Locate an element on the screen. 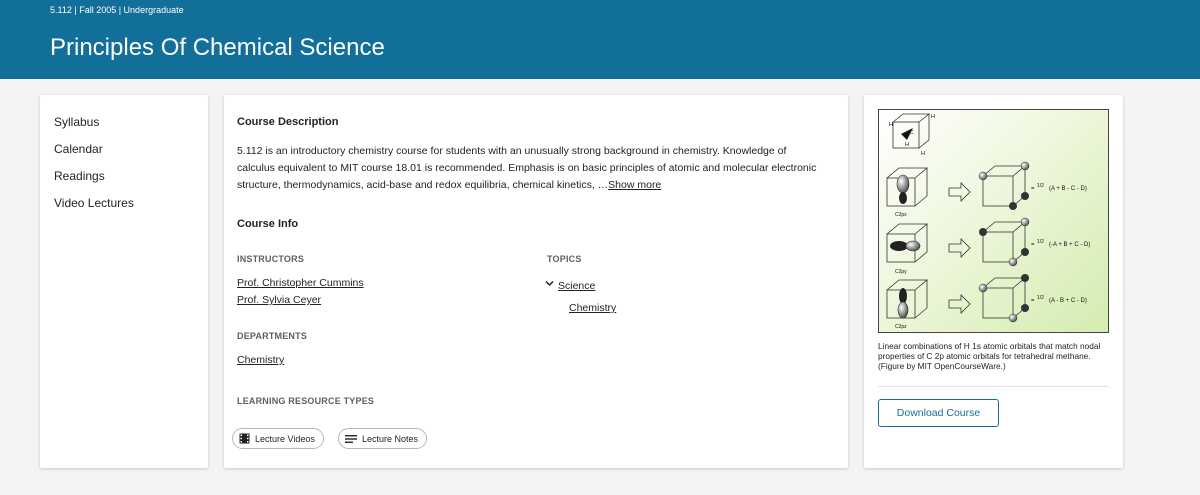  course-info-heading: Course Info is located at coordinates (268, 224).